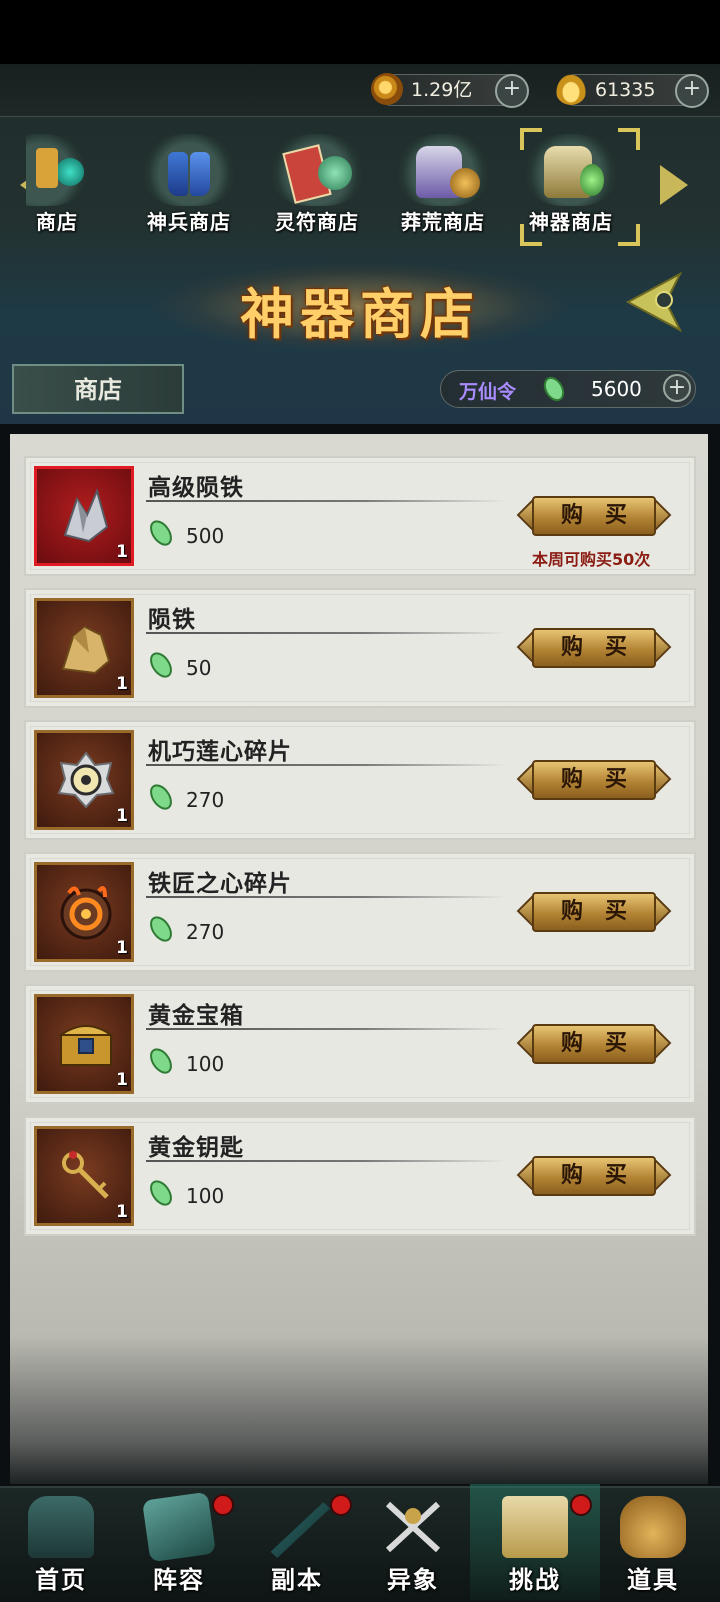  I want to click on nav-dungeon-label: 副本, so click(297, 1580).